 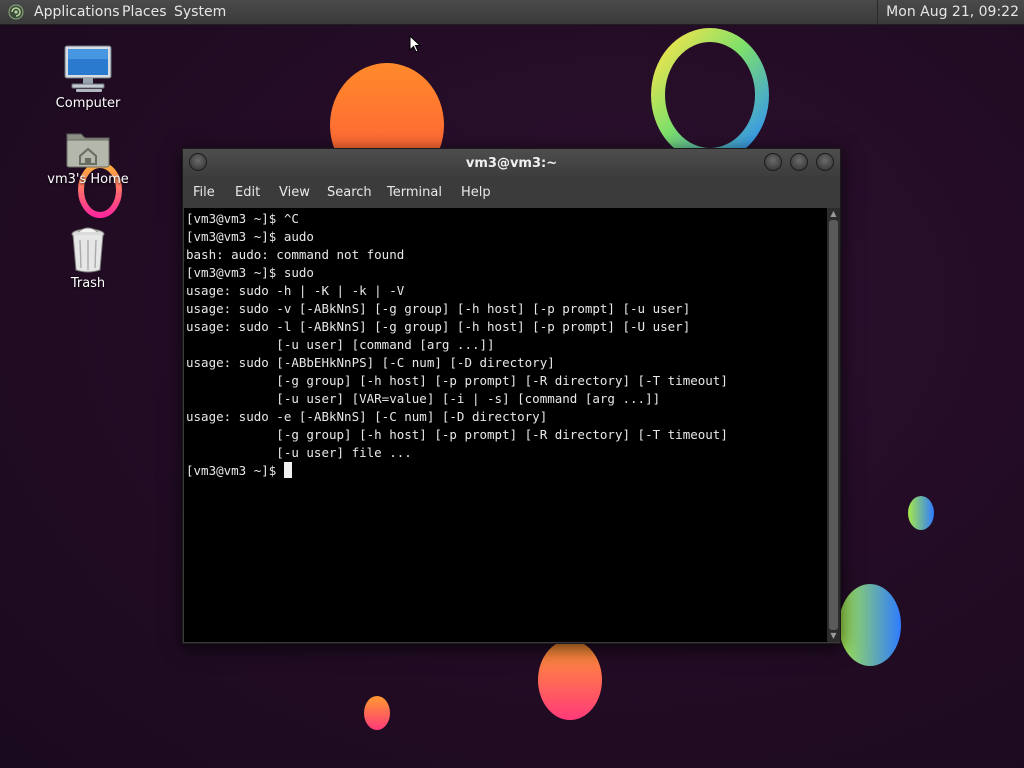 What do you see at coordinates (833, 636) in the screenshot?
I see `scroll-down-icon: ▼` at bounding box center [833, 636].